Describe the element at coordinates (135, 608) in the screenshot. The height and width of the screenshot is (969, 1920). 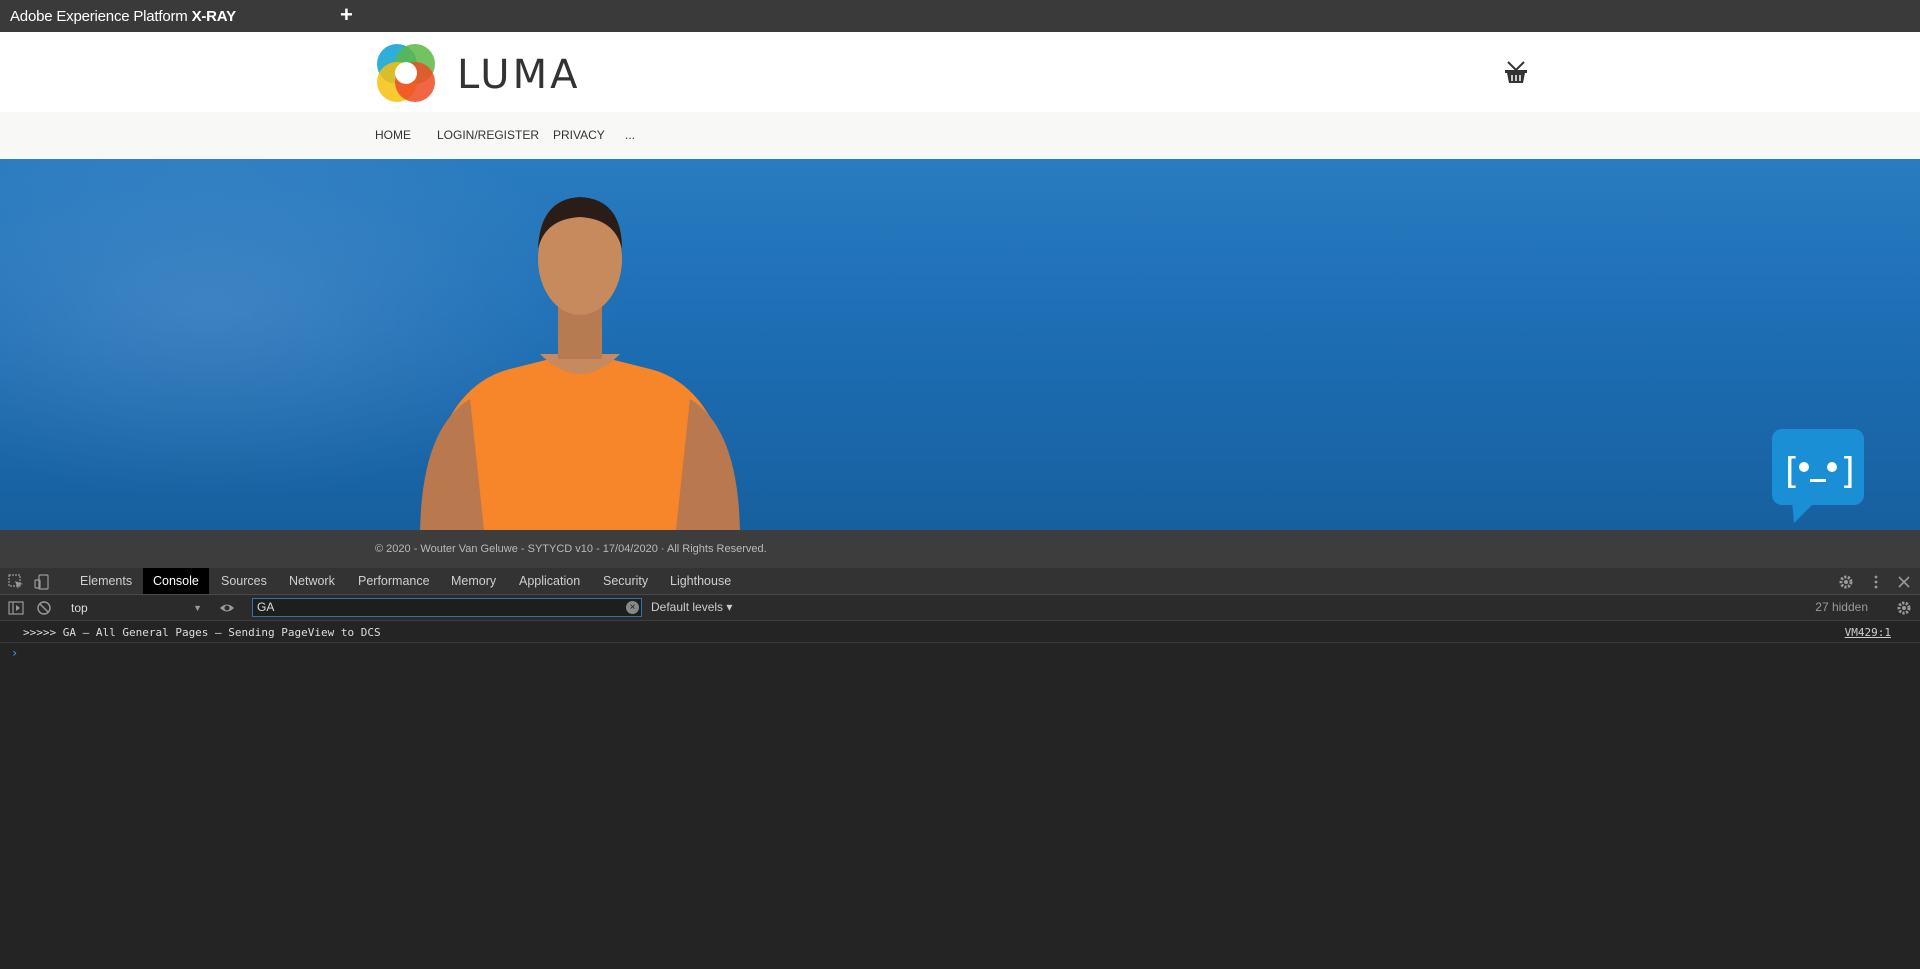
I see `context-select: top ▼` at that location.